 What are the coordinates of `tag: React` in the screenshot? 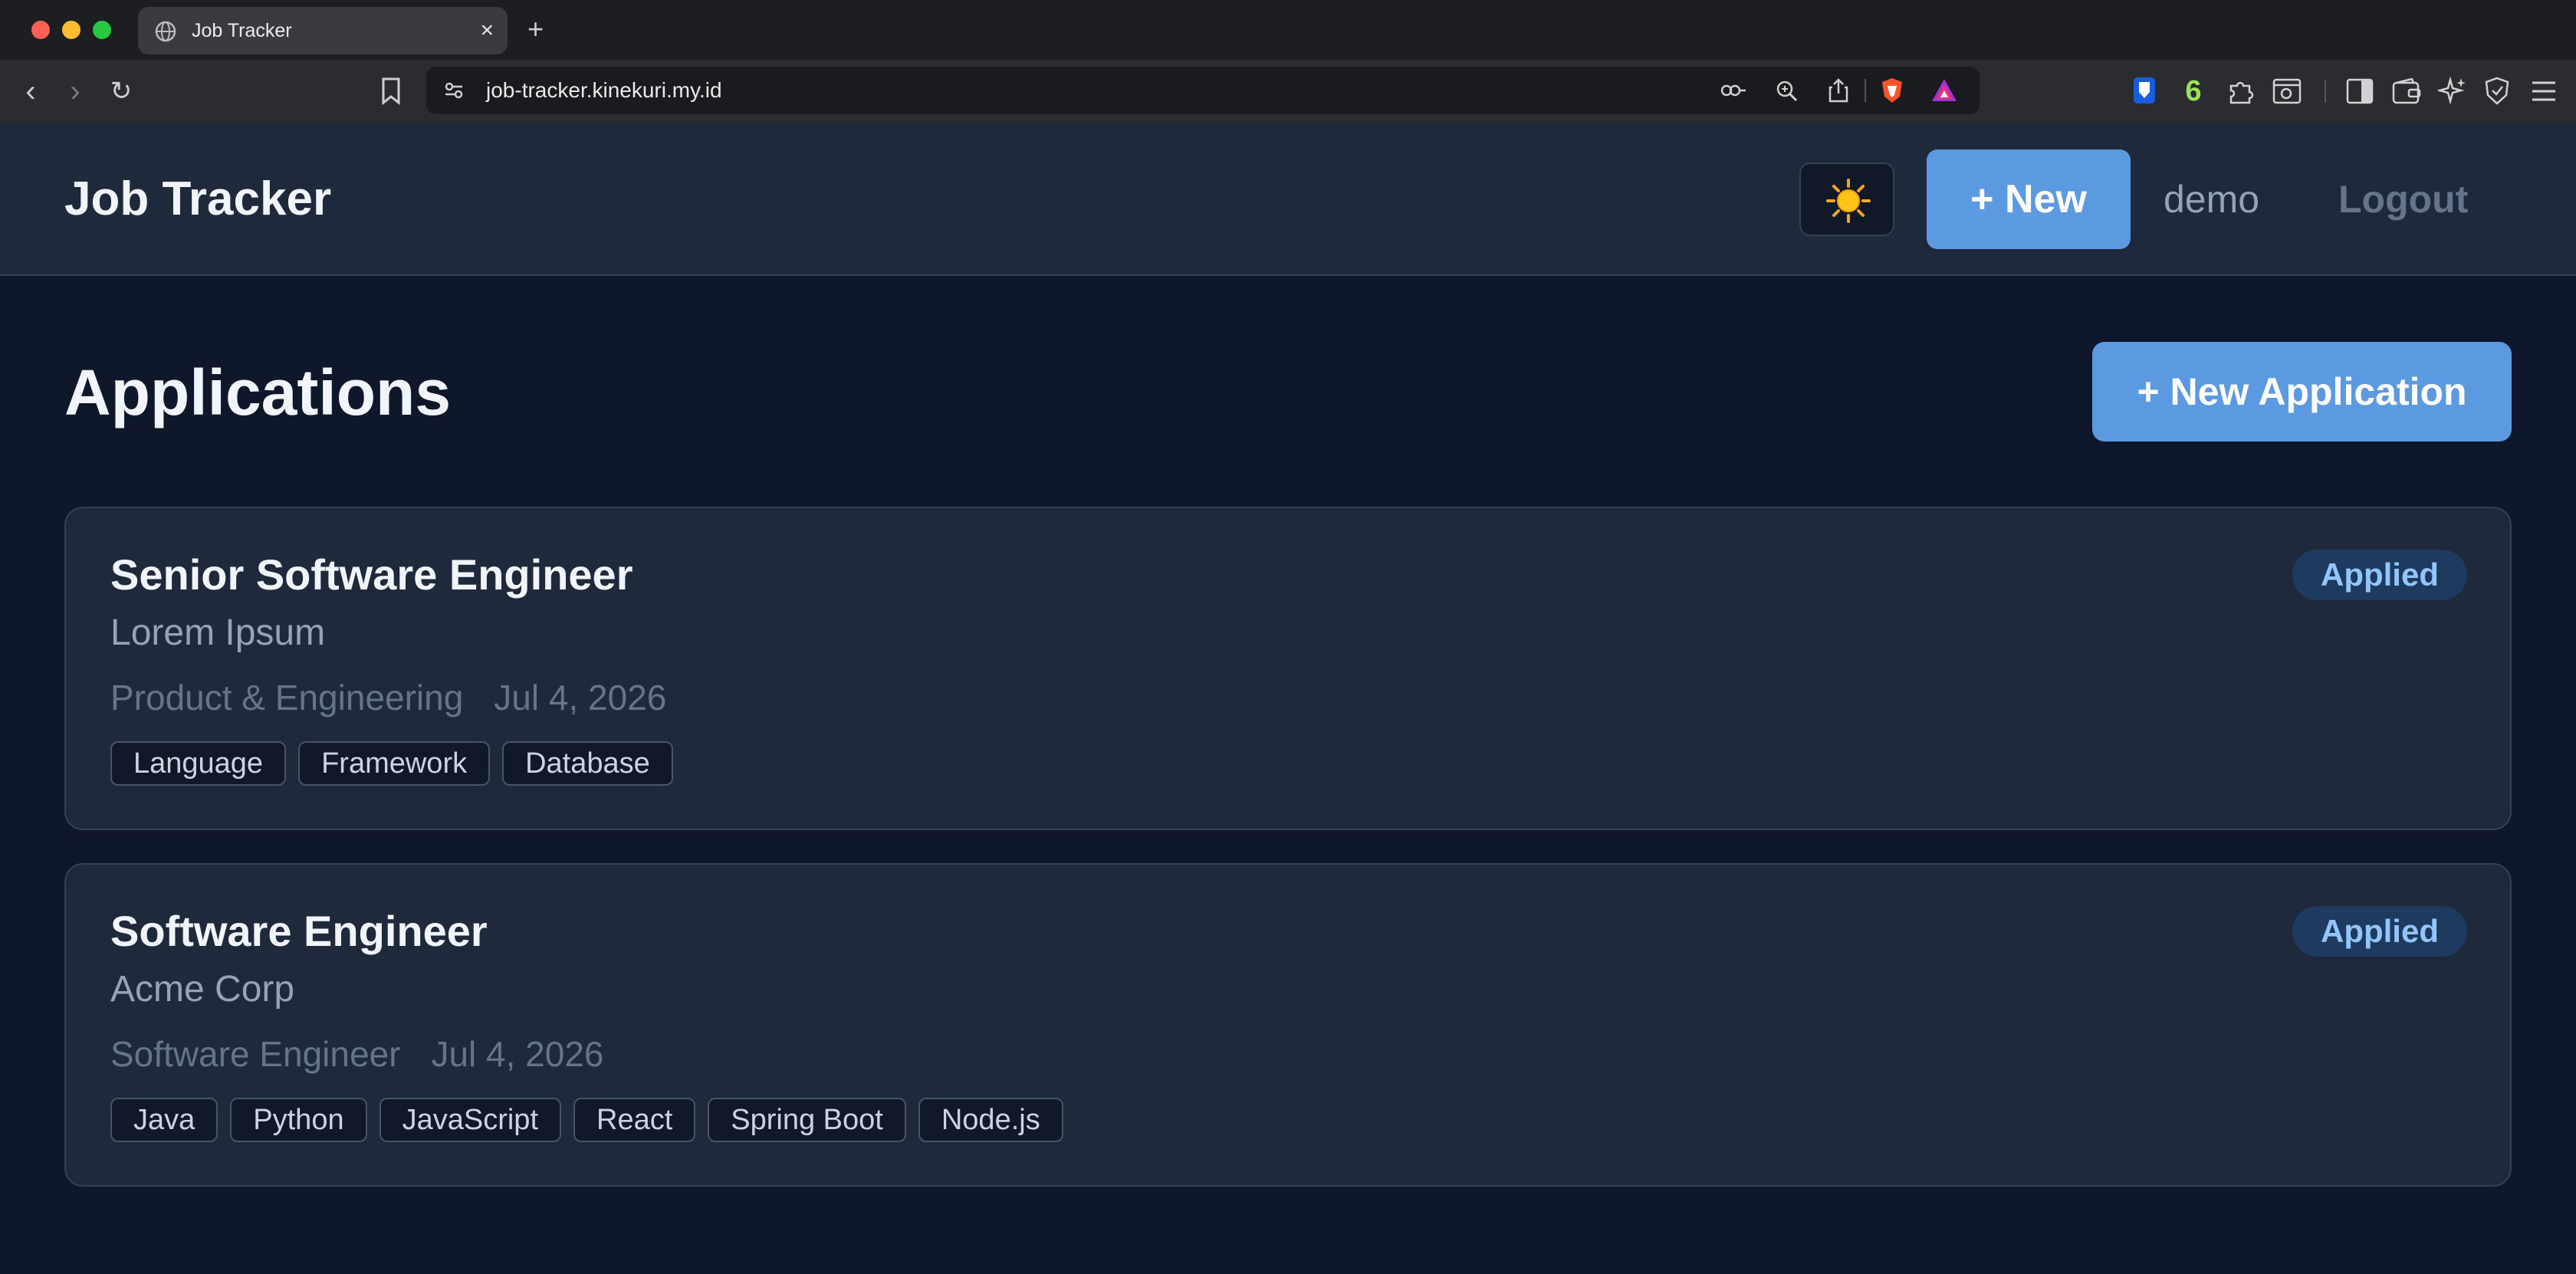 It's located at (634, 1120).